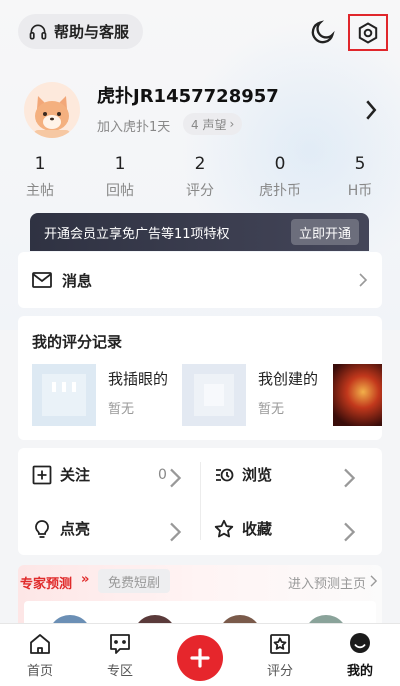 The image size is (400, 686). I want to click on stat-h-coins: 5 H币, so click(360, 176).